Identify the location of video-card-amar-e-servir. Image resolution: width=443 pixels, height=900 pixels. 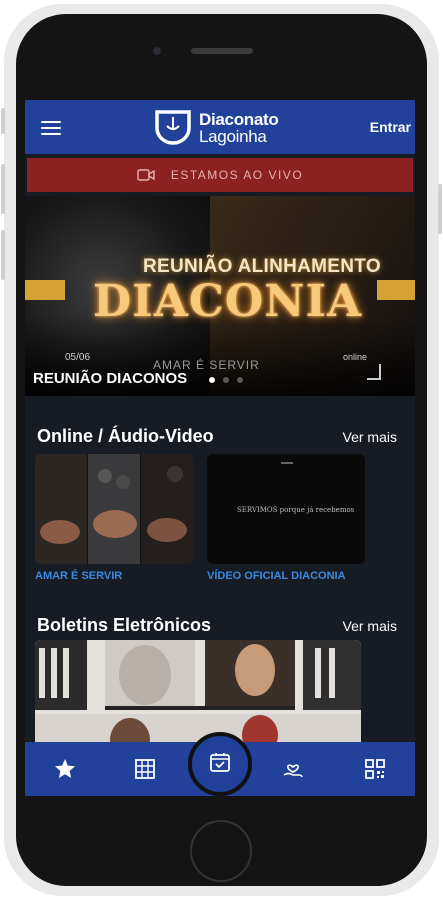
(114, 509).